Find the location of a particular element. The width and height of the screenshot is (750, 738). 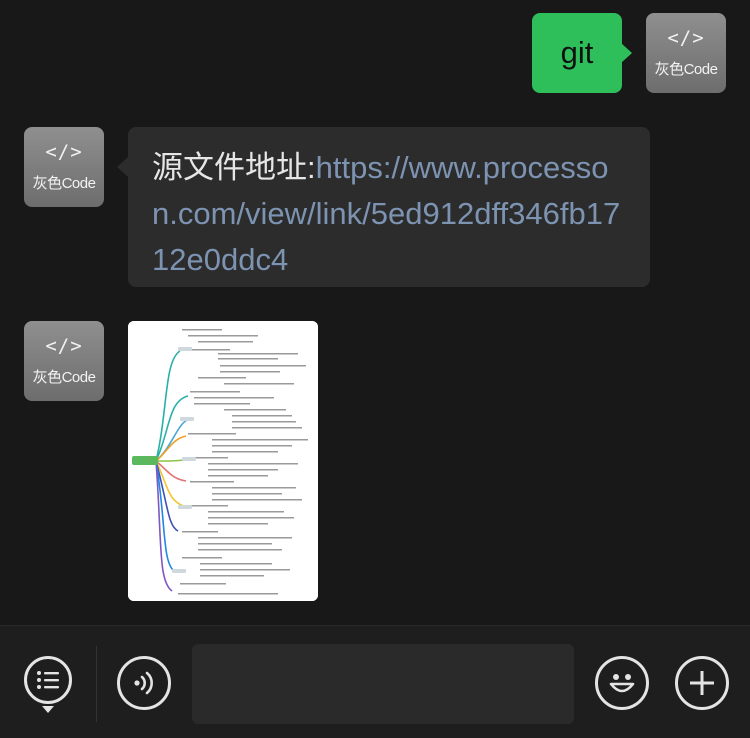

divider is located at coordinates (96, 684).